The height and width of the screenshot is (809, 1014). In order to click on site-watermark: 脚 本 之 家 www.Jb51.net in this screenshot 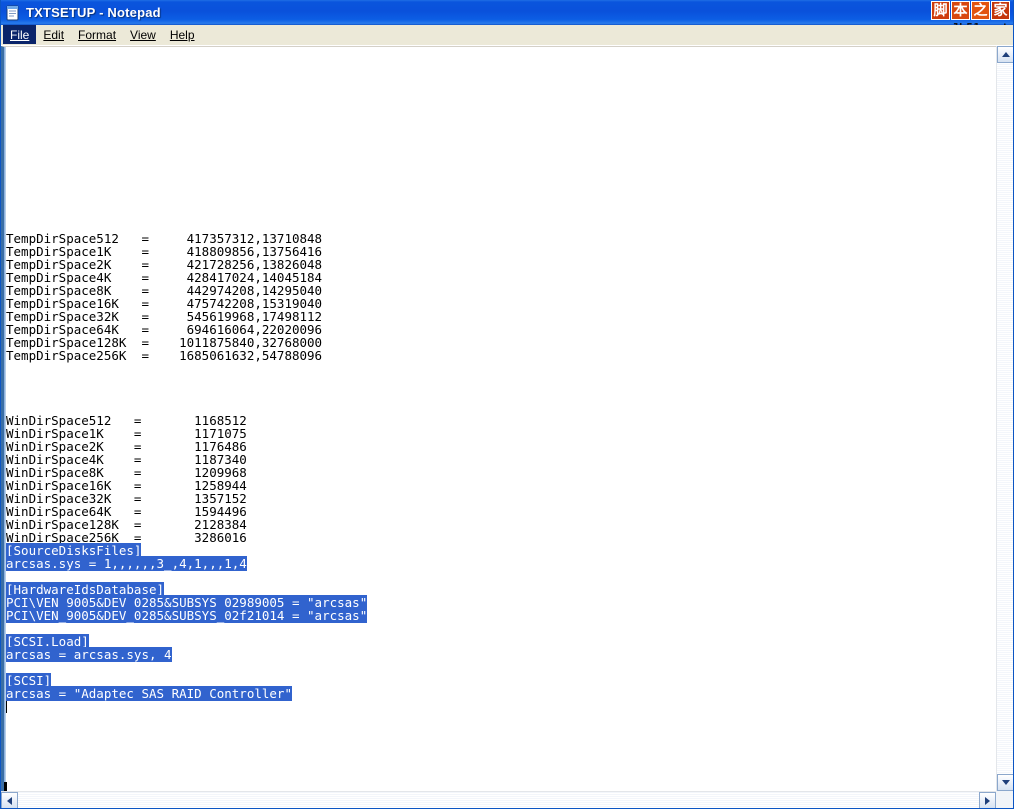, I will do `click(957, 12)`.